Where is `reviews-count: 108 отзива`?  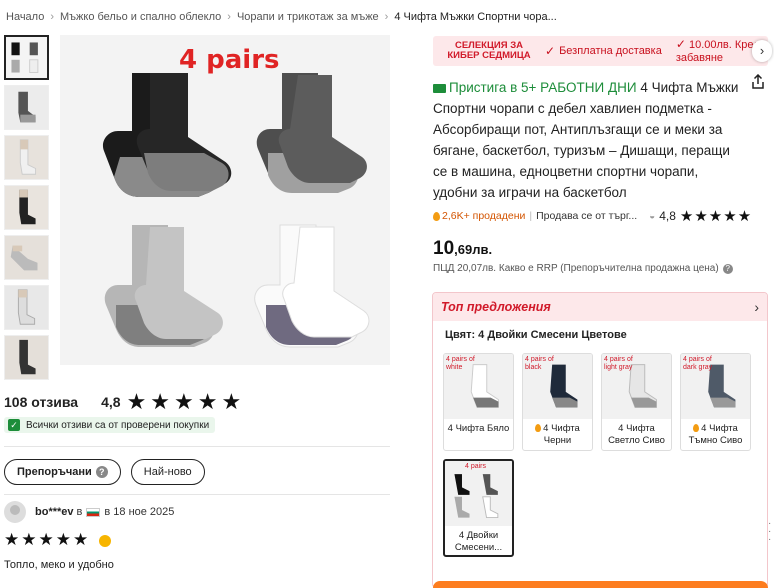
reviews-count: 108 отзива is located at coordinates (41, 402).